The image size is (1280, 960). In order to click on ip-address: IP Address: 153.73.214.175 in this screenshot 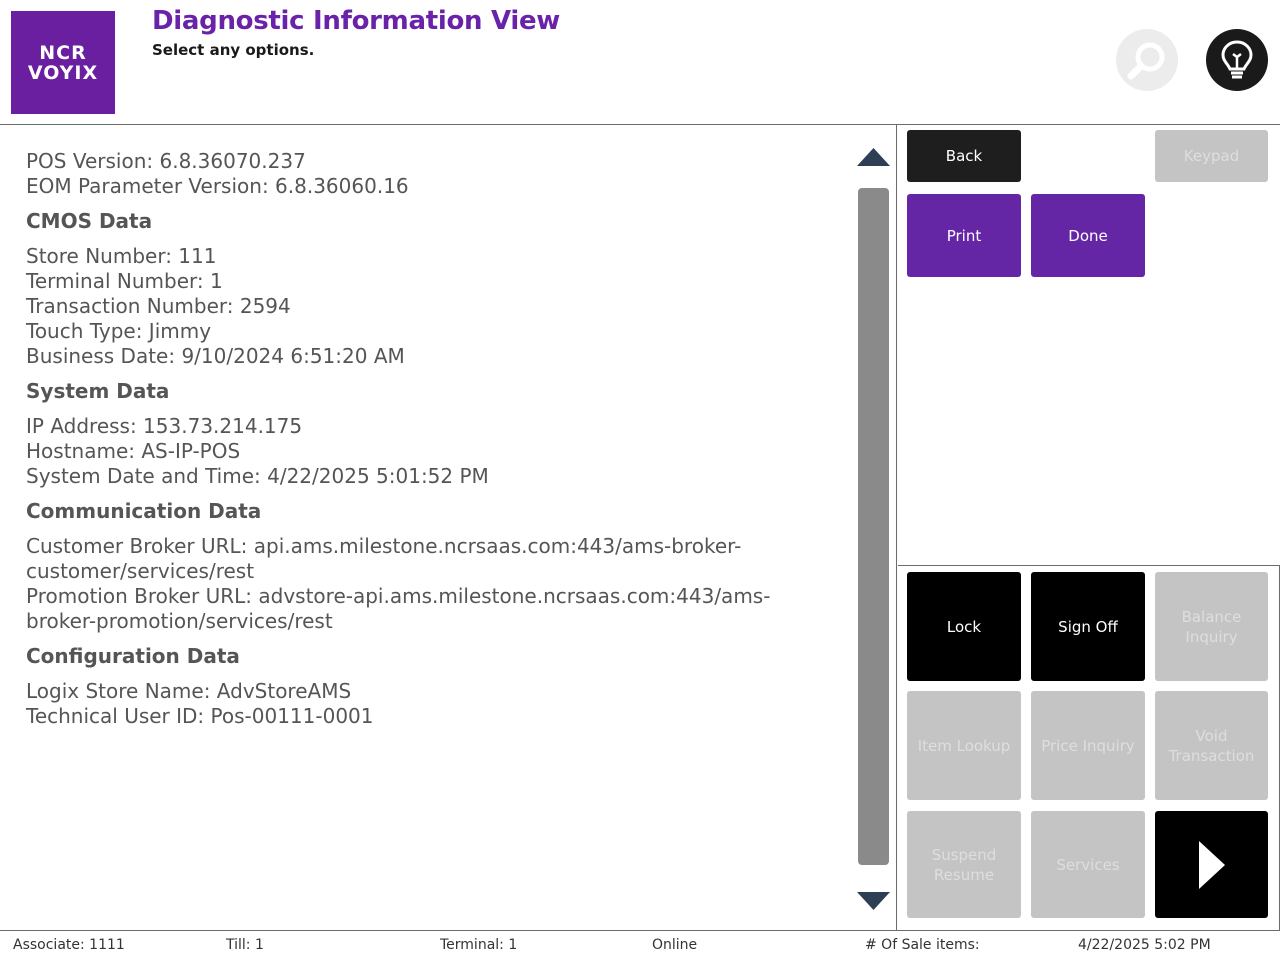, I will do `click(164, 426)`.